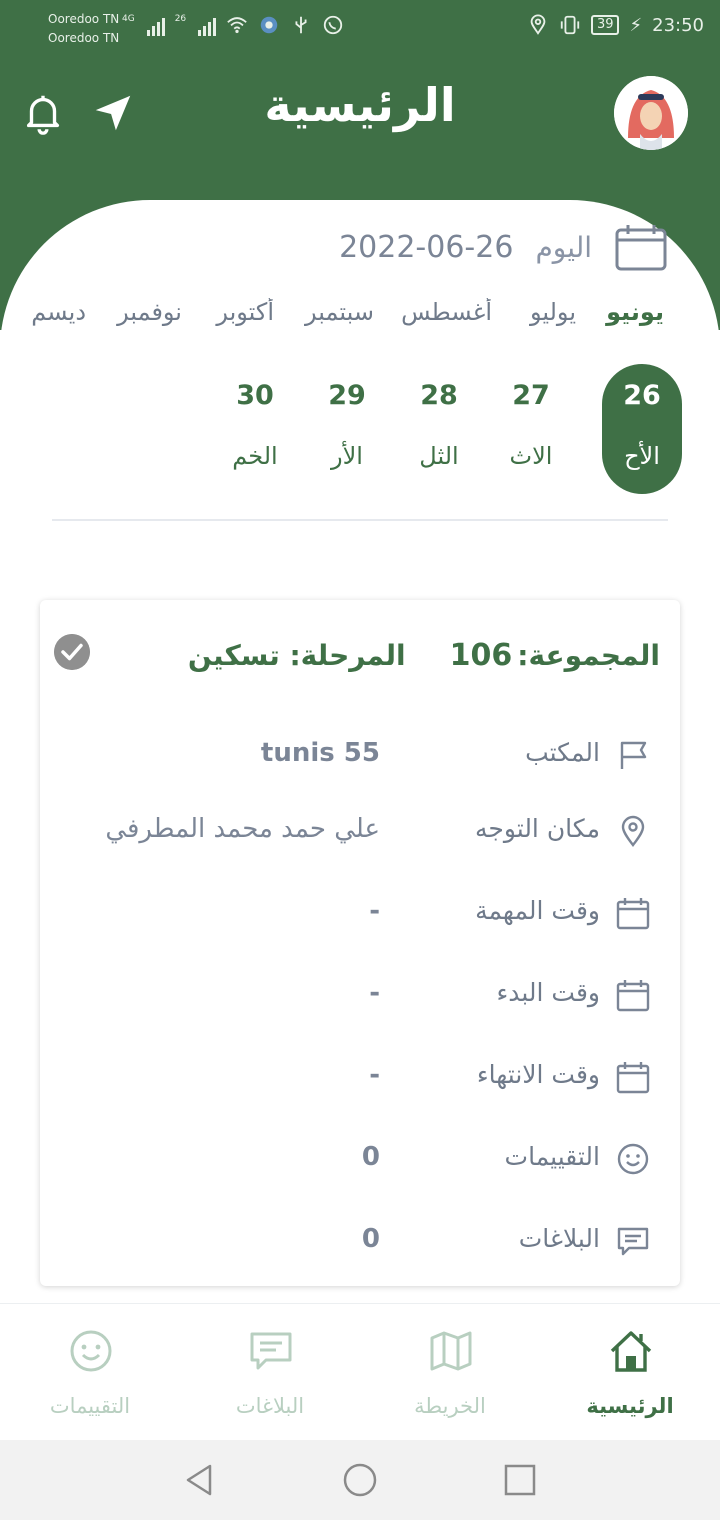 The width and height of the screenshot is (720, 1520). I want to click on nav-item-home: الرئيسية, so click(630, 1372).